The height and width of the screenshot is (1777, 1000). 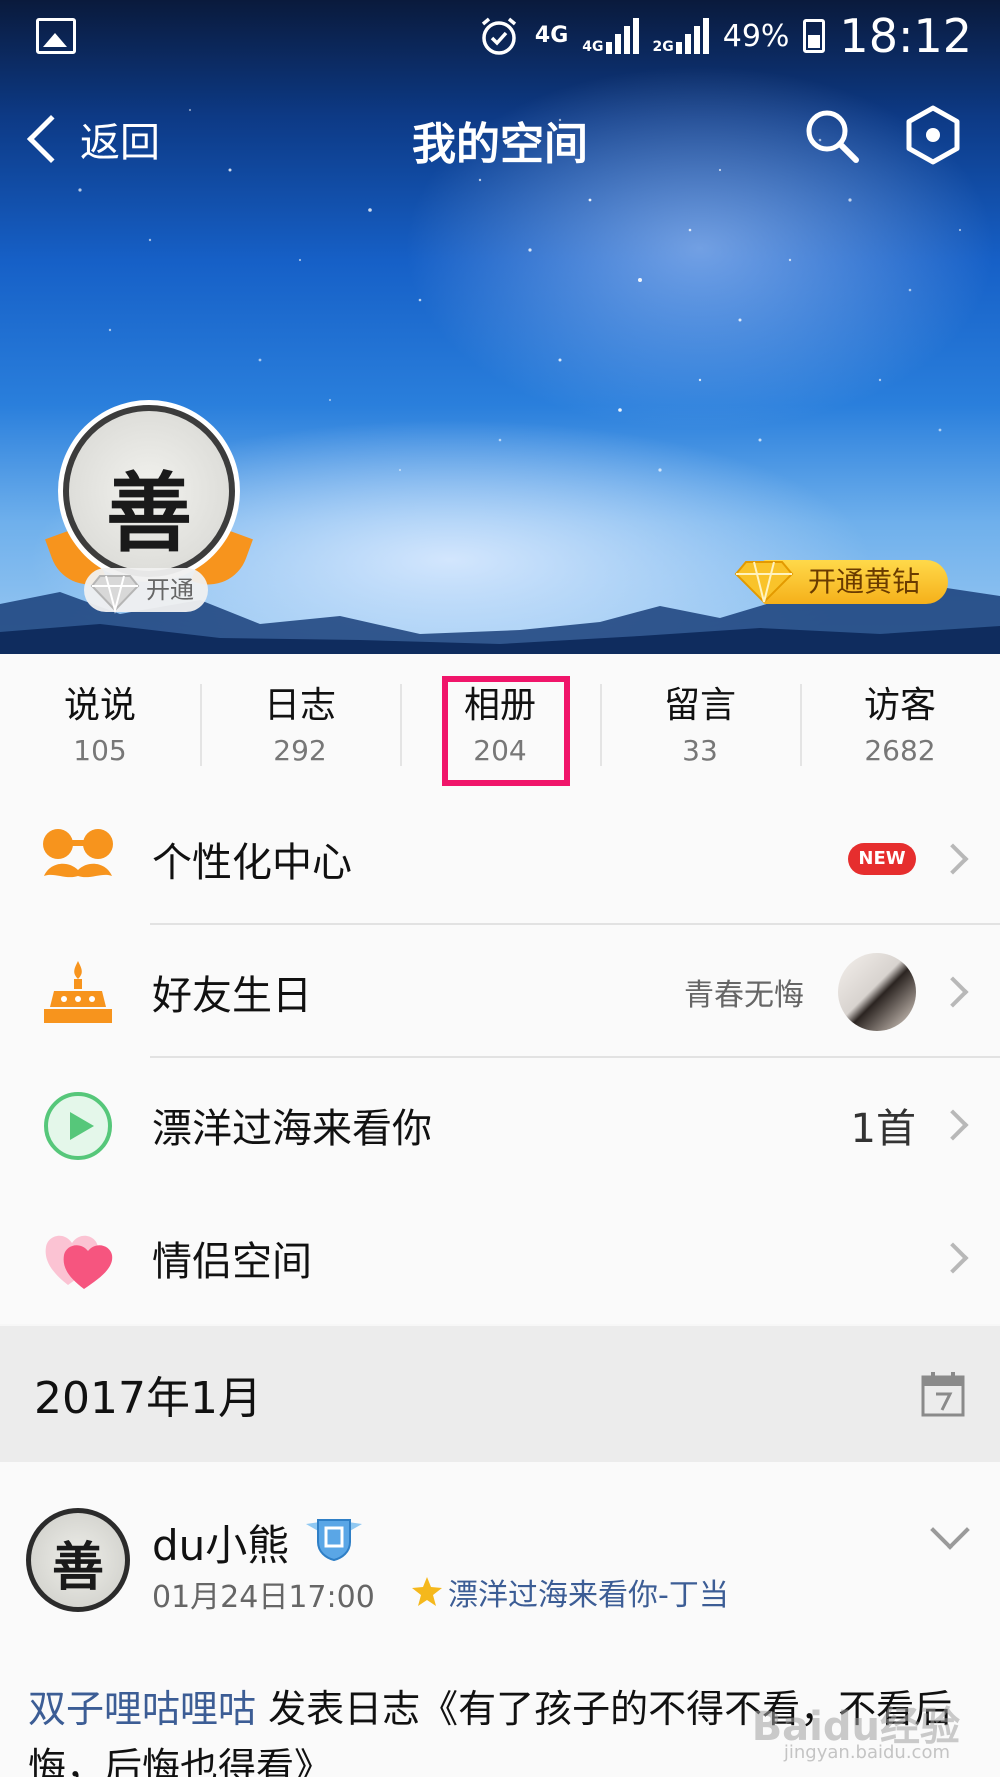 I want to click on menu-item-birthday: 好友生日 青春无悔, so click(x=500, y=991).